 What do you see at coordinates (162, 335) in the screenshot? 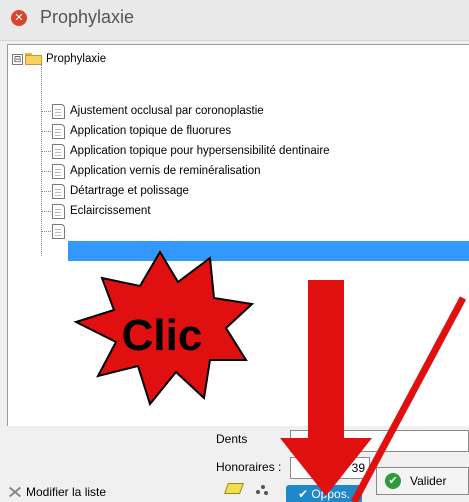
I see `clic-text: Clic` at bounding box center [162, 335].